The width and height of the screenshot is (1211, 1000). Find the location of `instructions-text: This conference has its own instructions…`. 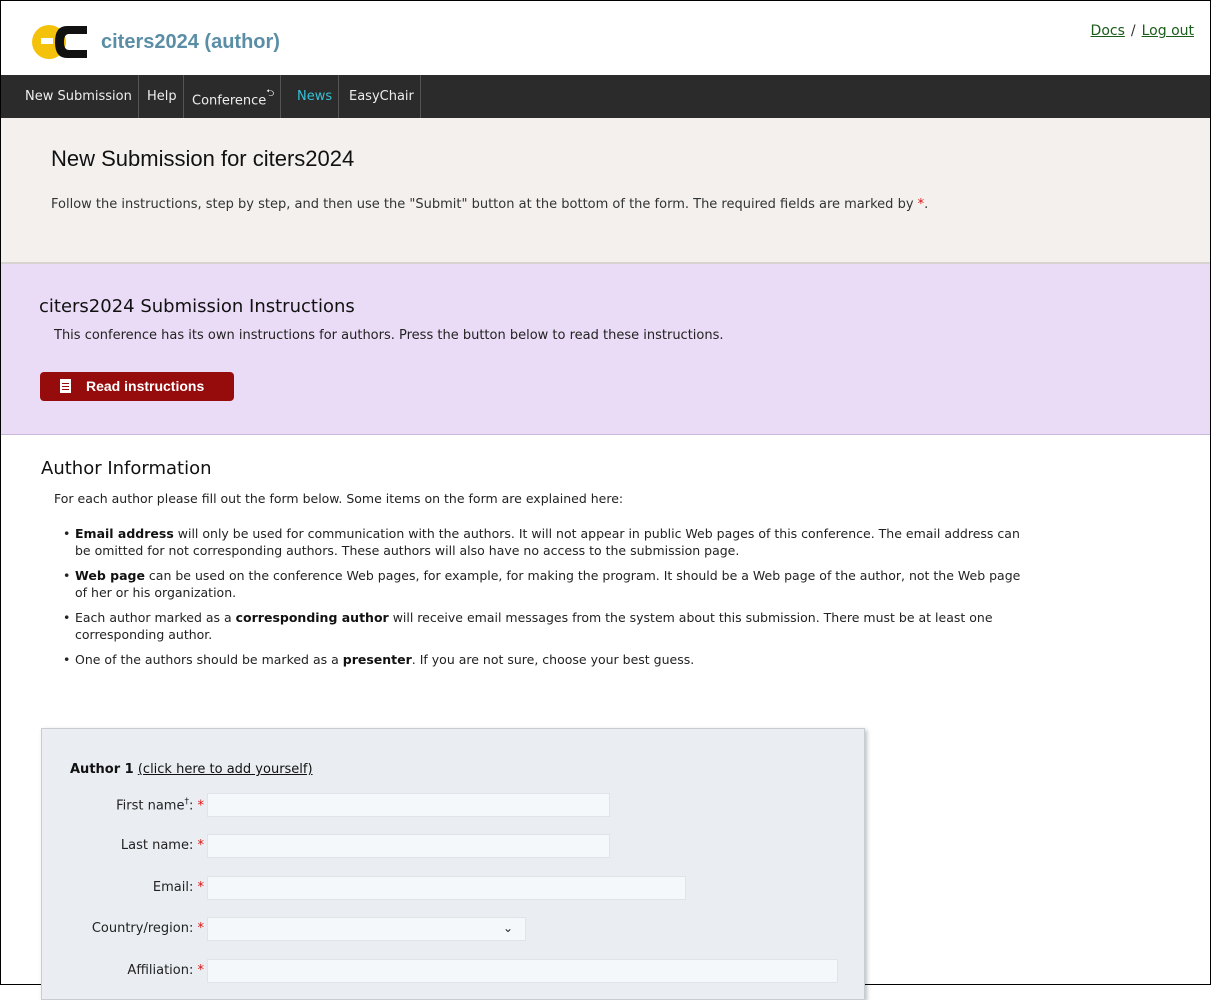

instructions-text: This conference has its own instructions… is located at coordinates (389, 335).